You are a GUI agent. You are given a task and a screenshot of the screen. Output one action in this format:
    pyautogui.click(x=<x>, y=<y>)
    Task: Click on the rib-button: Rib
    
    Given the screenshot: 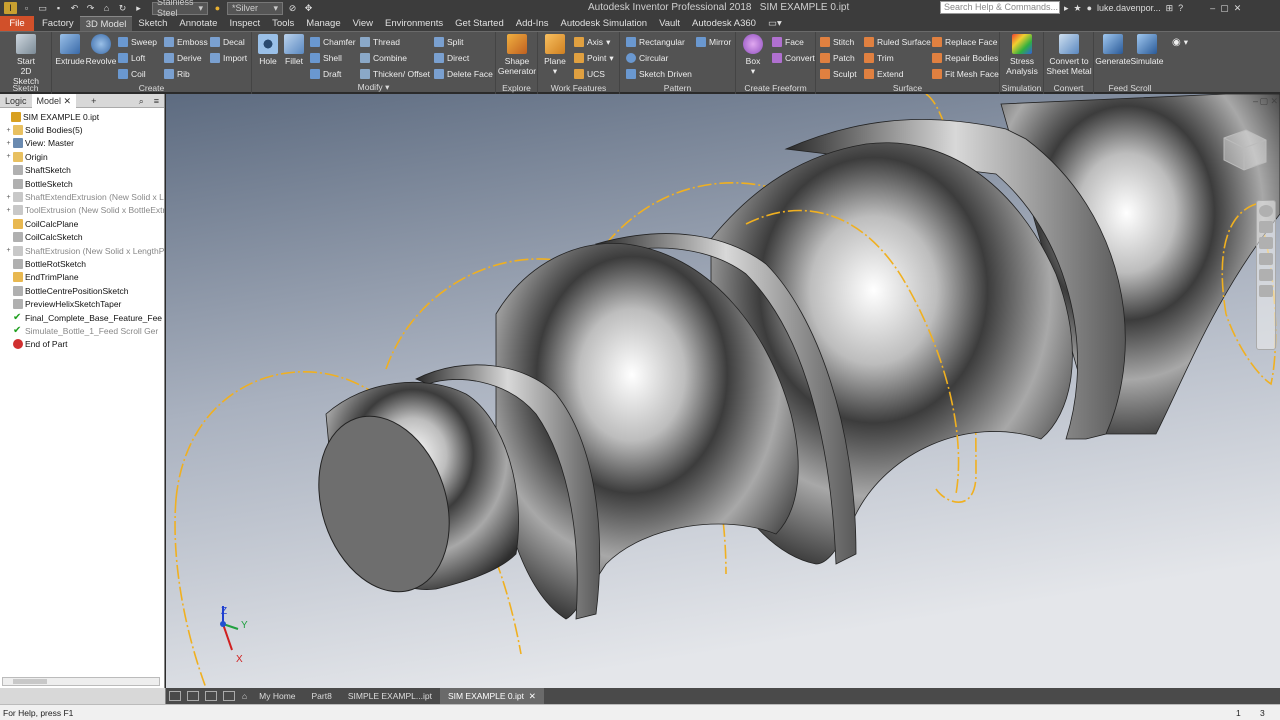 What is the action you would take?
    pyautogui.click(x=177, y=74)
    